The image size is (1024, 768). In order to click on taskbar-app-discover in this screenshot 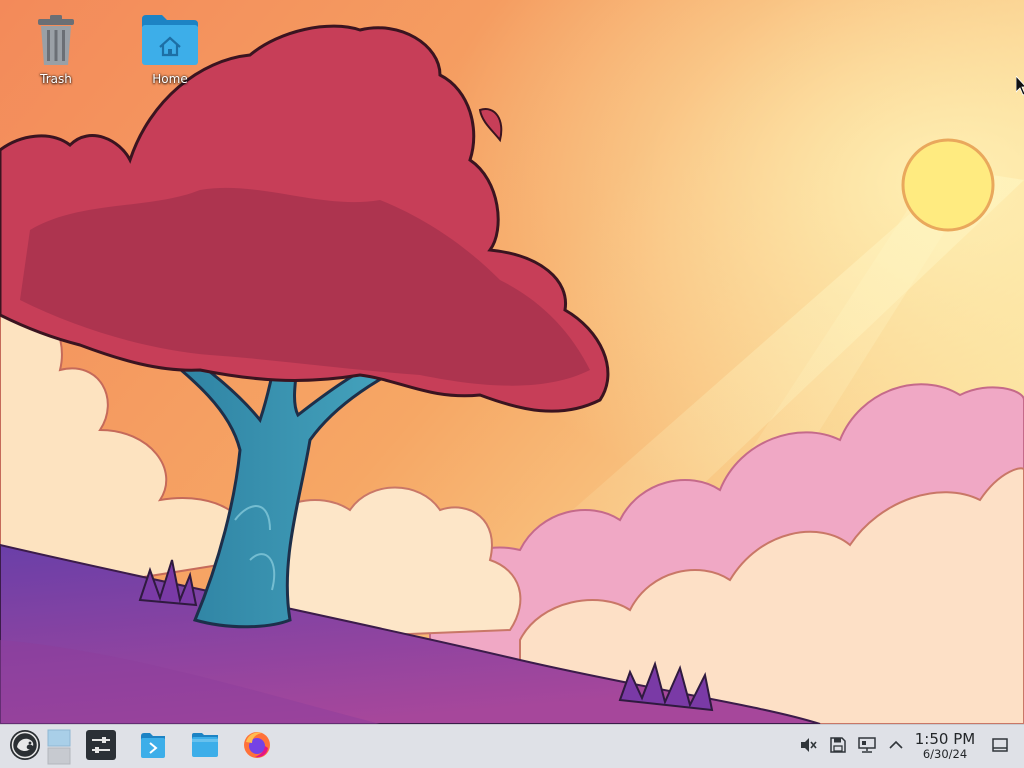, I will do `click(153, 747)`.